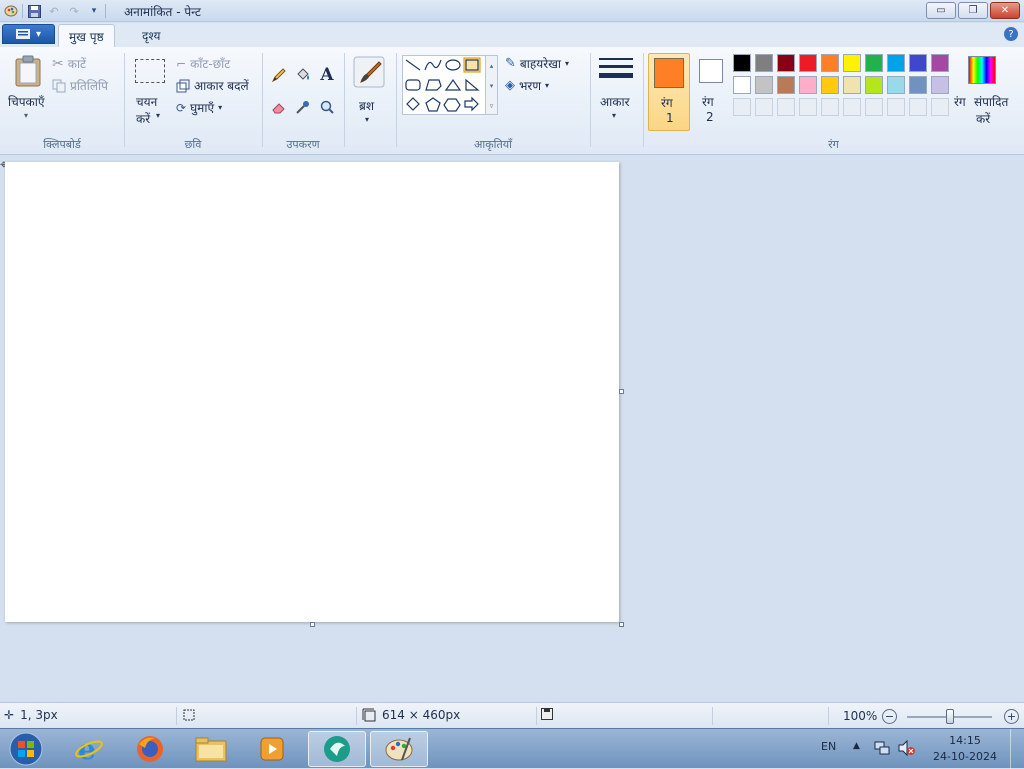 The width and height of the screenshot is (1024, 769). I want to click on status-bar: ✛ 1, 3px 614 × 460px 100% − +, so click(512, 715).